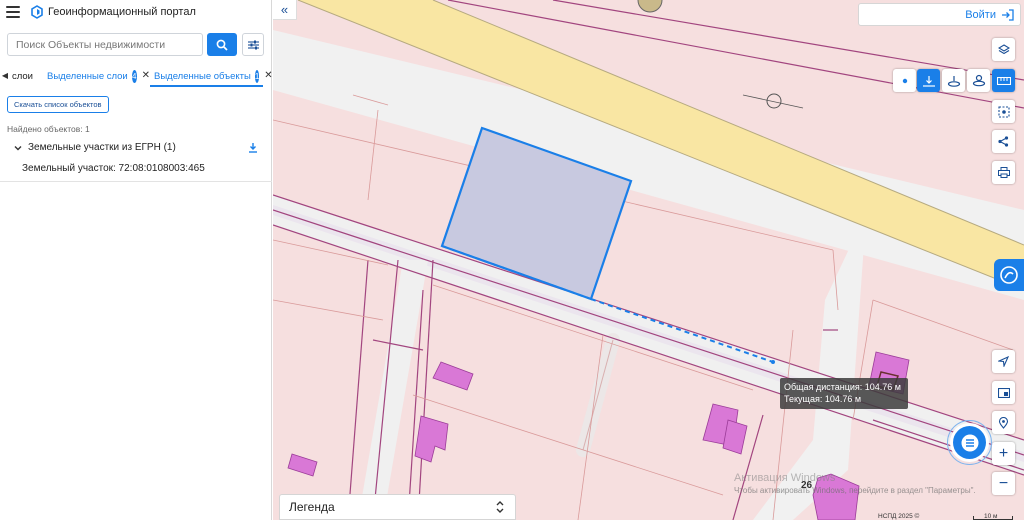 Image resolution: width=1024 pixels, height=520 pixels. I want to click on filter-button, so click(253, 44).